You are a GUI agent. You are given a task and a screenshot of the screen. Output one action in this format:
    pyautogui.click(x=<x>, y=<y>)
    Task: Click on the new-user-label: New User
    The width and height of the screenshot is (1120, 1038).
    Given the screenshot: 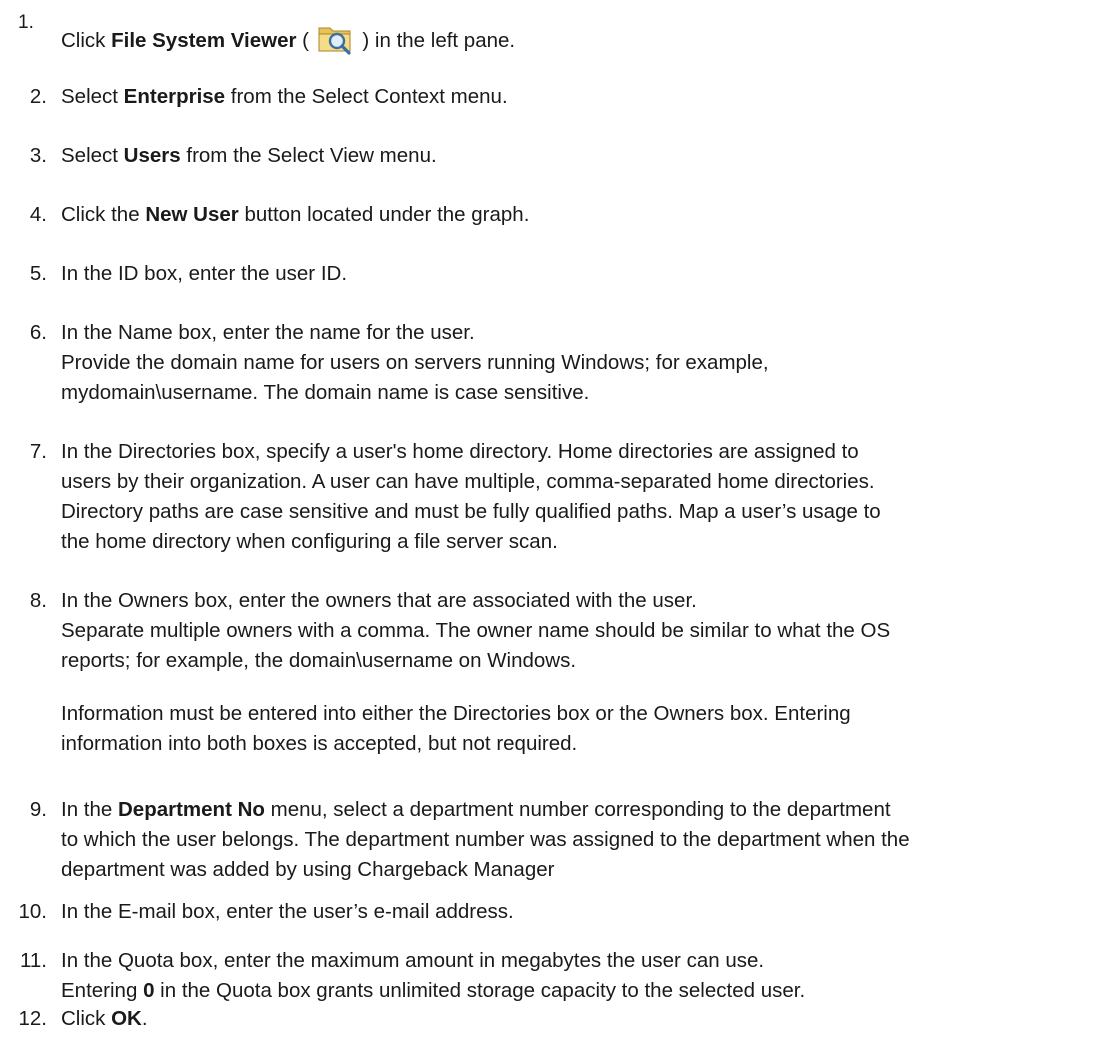 What is the action you would take?
    pyautogui.click(x=192, y=214)
    